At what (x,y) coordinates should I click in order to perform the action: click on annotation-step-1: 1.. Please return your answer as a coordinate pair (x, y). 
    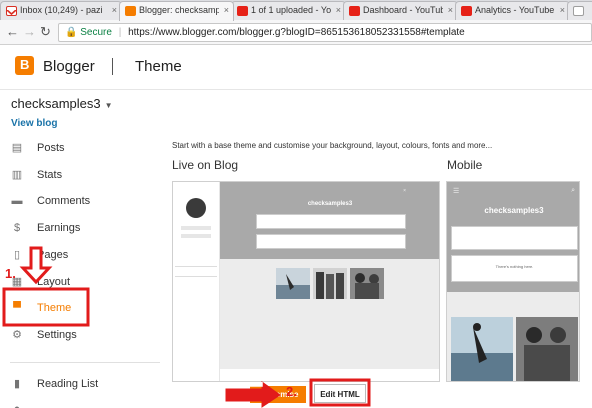
    Looking at the image, I should click on (10, 273).